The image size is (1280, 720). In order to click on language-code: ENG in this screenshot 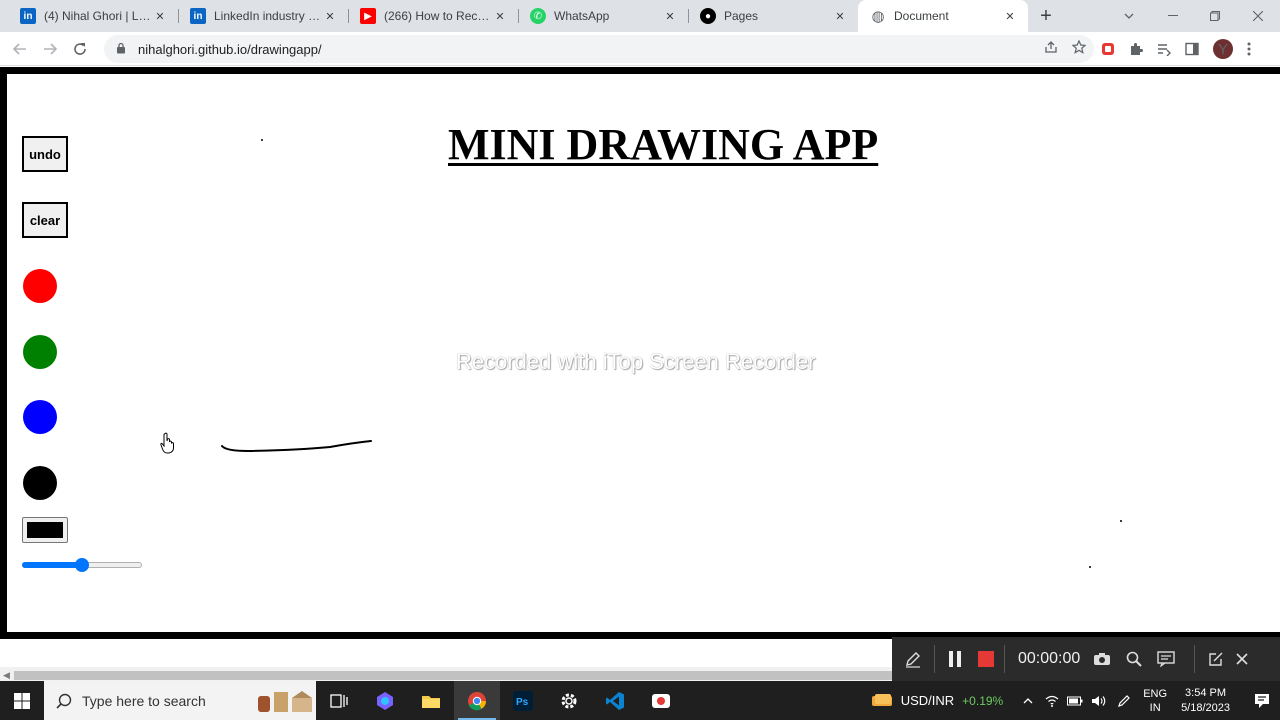, I will do `click(1155, 693)`.